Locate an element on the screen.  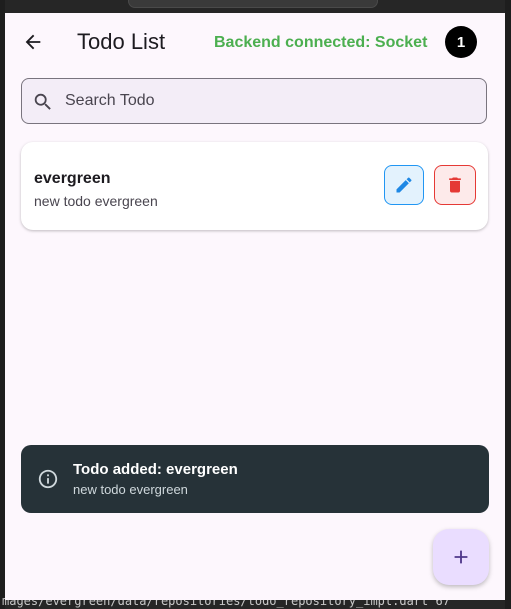
snackbar-notification: Todo added: evergreen new todo evergreen is located at coordinates (255, 479).